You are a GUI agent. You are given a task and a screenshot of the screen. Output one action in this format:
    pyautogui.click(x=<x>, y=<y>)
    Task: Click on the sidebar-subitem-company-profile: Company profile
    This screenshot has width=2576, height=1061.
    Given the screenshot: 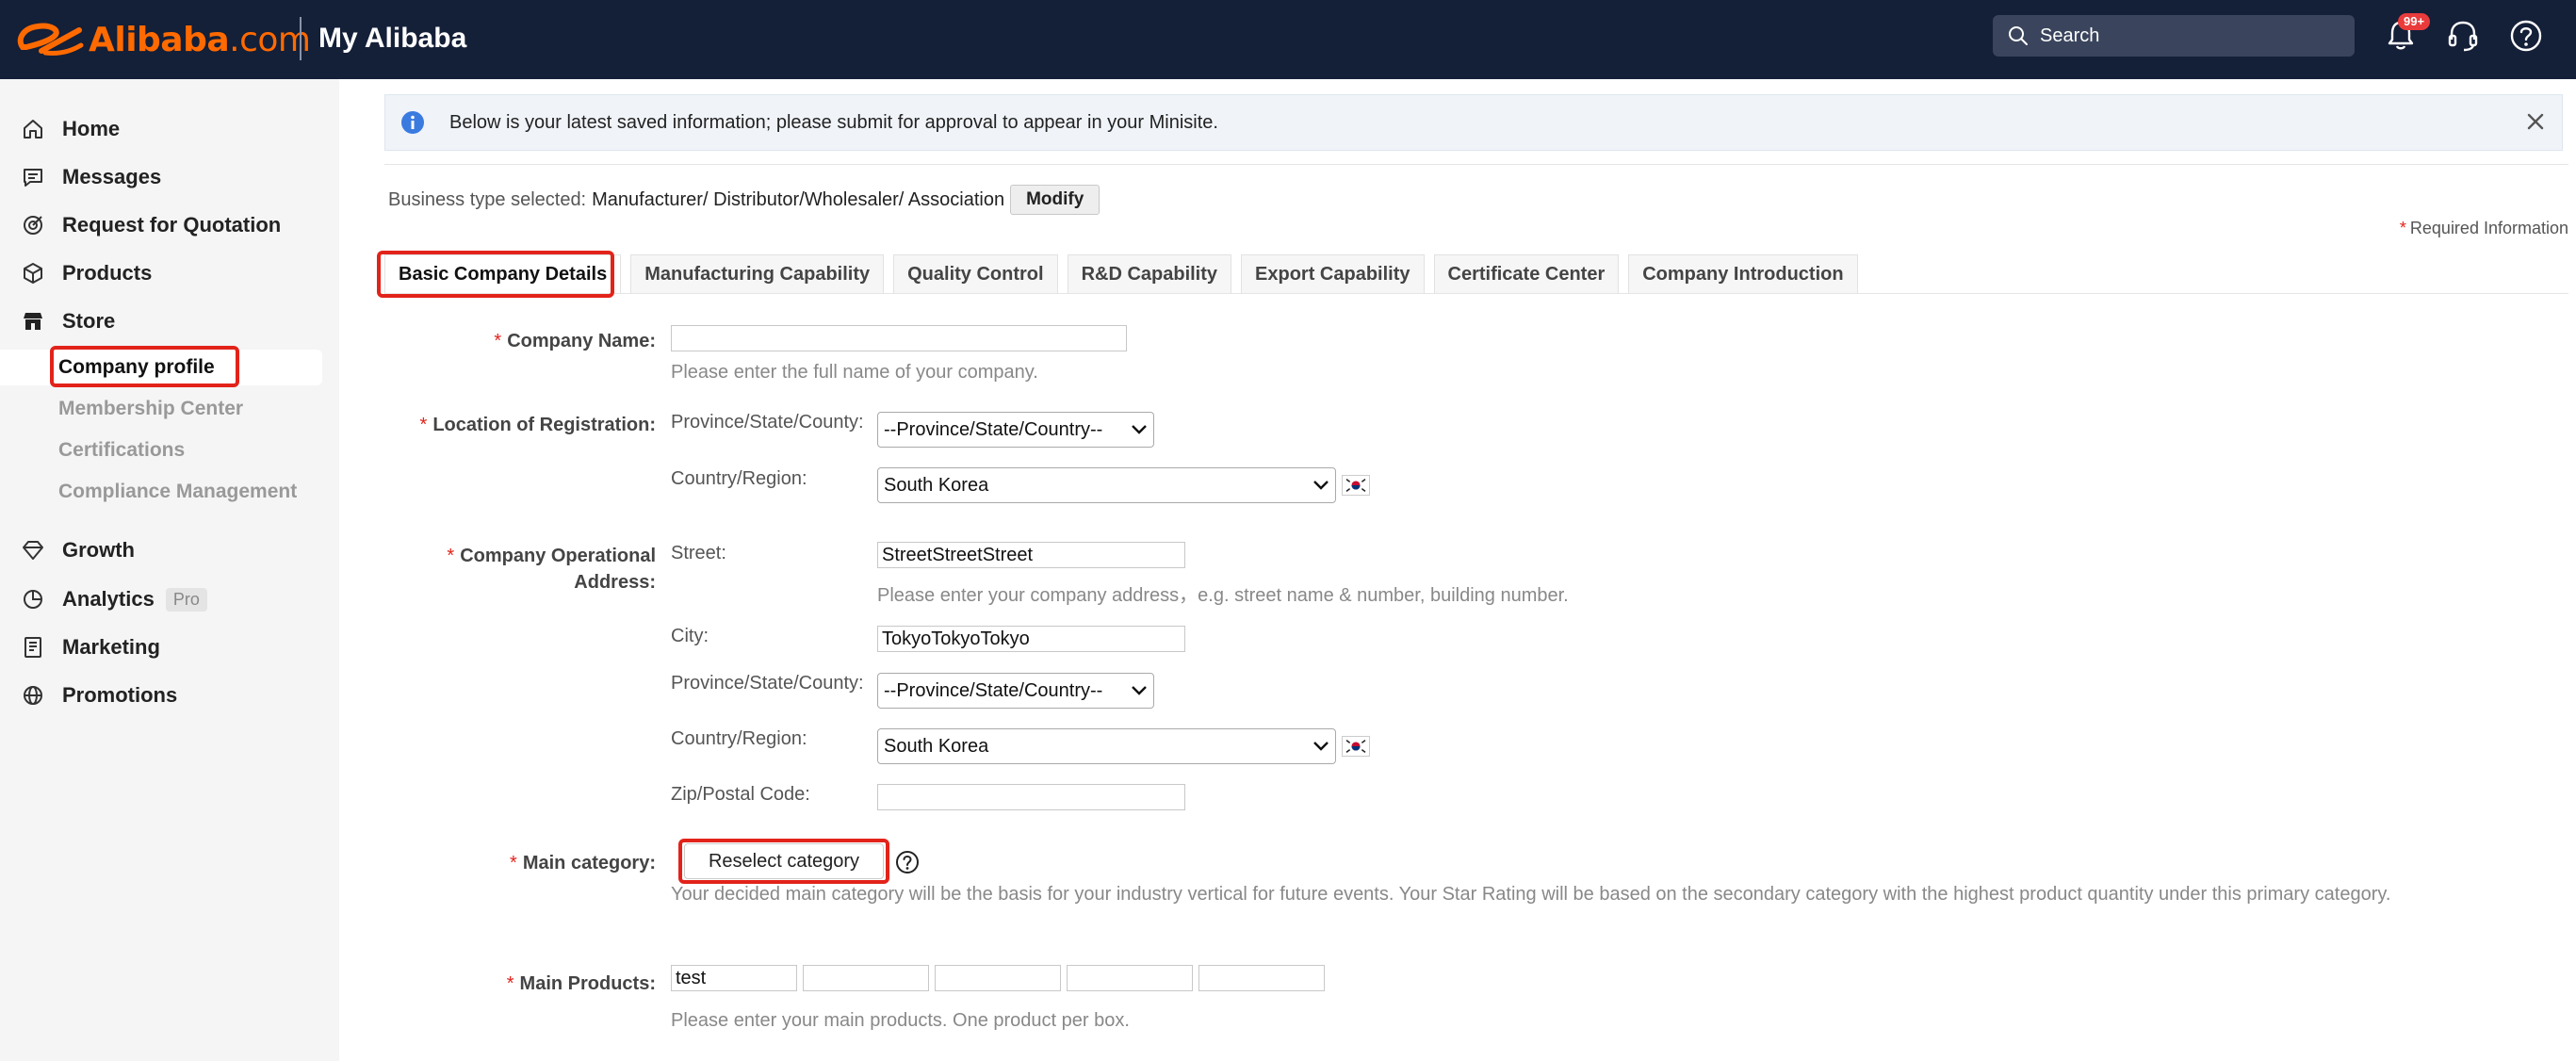 What is the action you would take?
    pyautogui.click(x=136, y=368)
    